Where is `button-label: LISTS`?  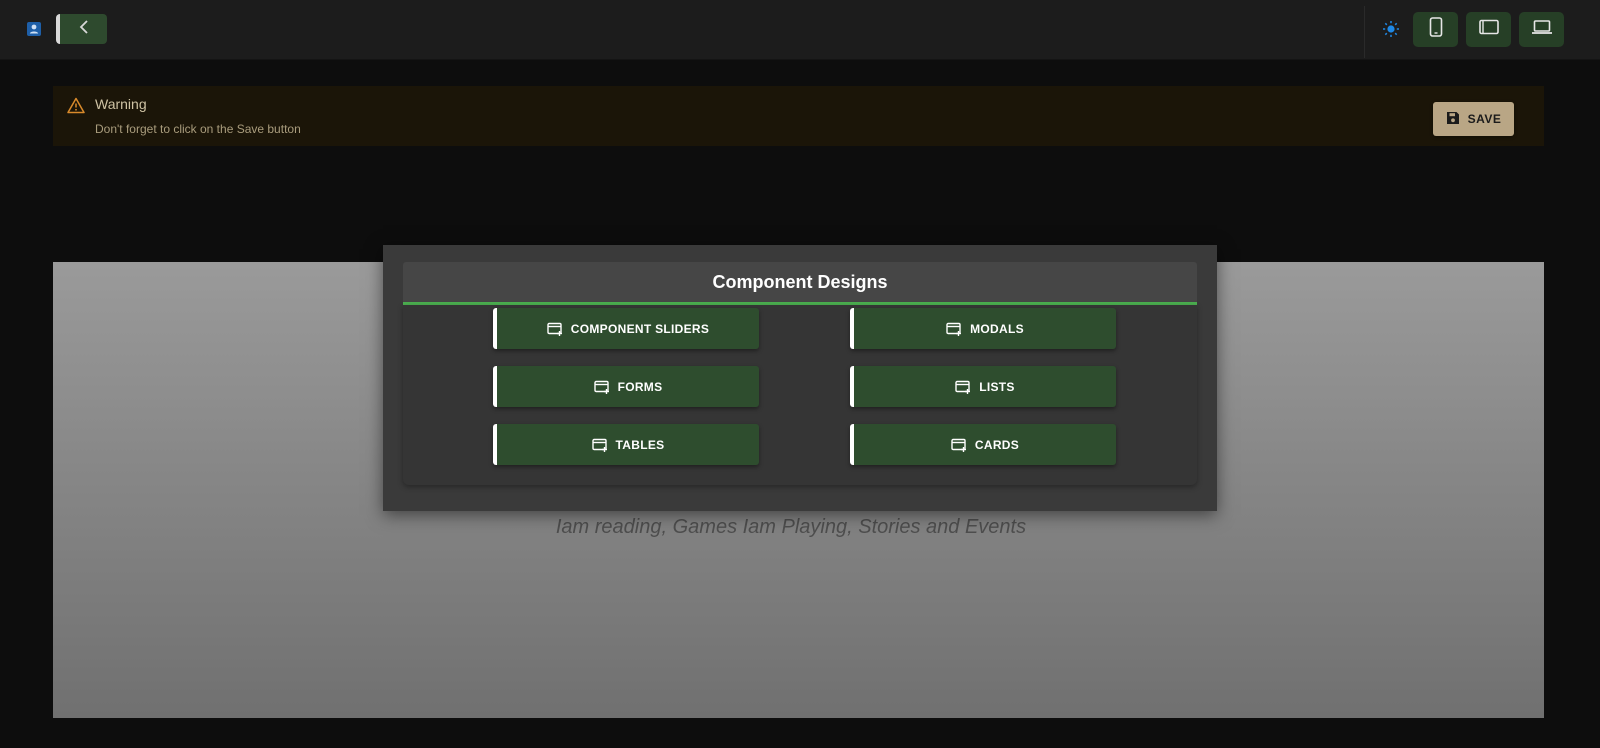
button-label: LISTS is located at coordinates (997, 386).